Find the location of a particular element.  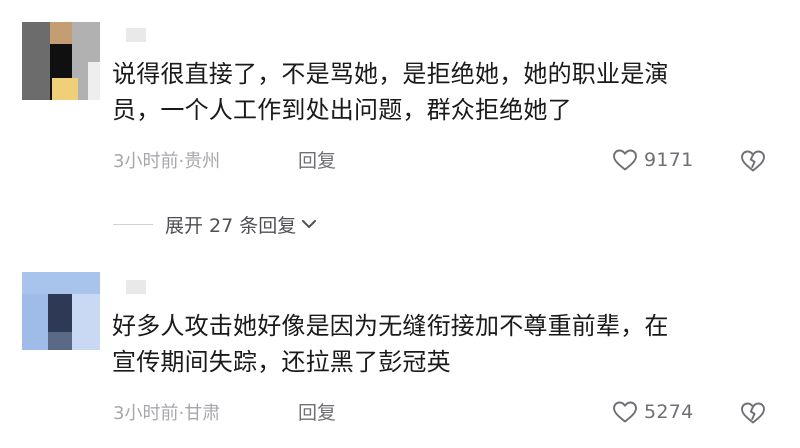

comment-text-line: 员，一个人工作到处出问题，群众拒绝她了 is located at coordinates (342, 110).